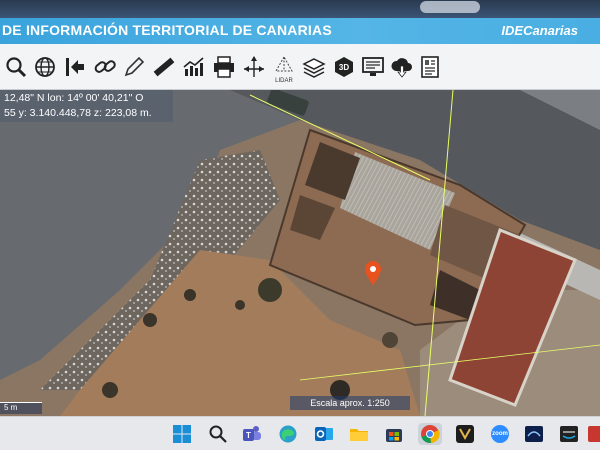 The width and height of the screenshot is (600, 450). Describe the element at coordinates (134, 67) in the screenshot. I see `pencil-icon` at that location.